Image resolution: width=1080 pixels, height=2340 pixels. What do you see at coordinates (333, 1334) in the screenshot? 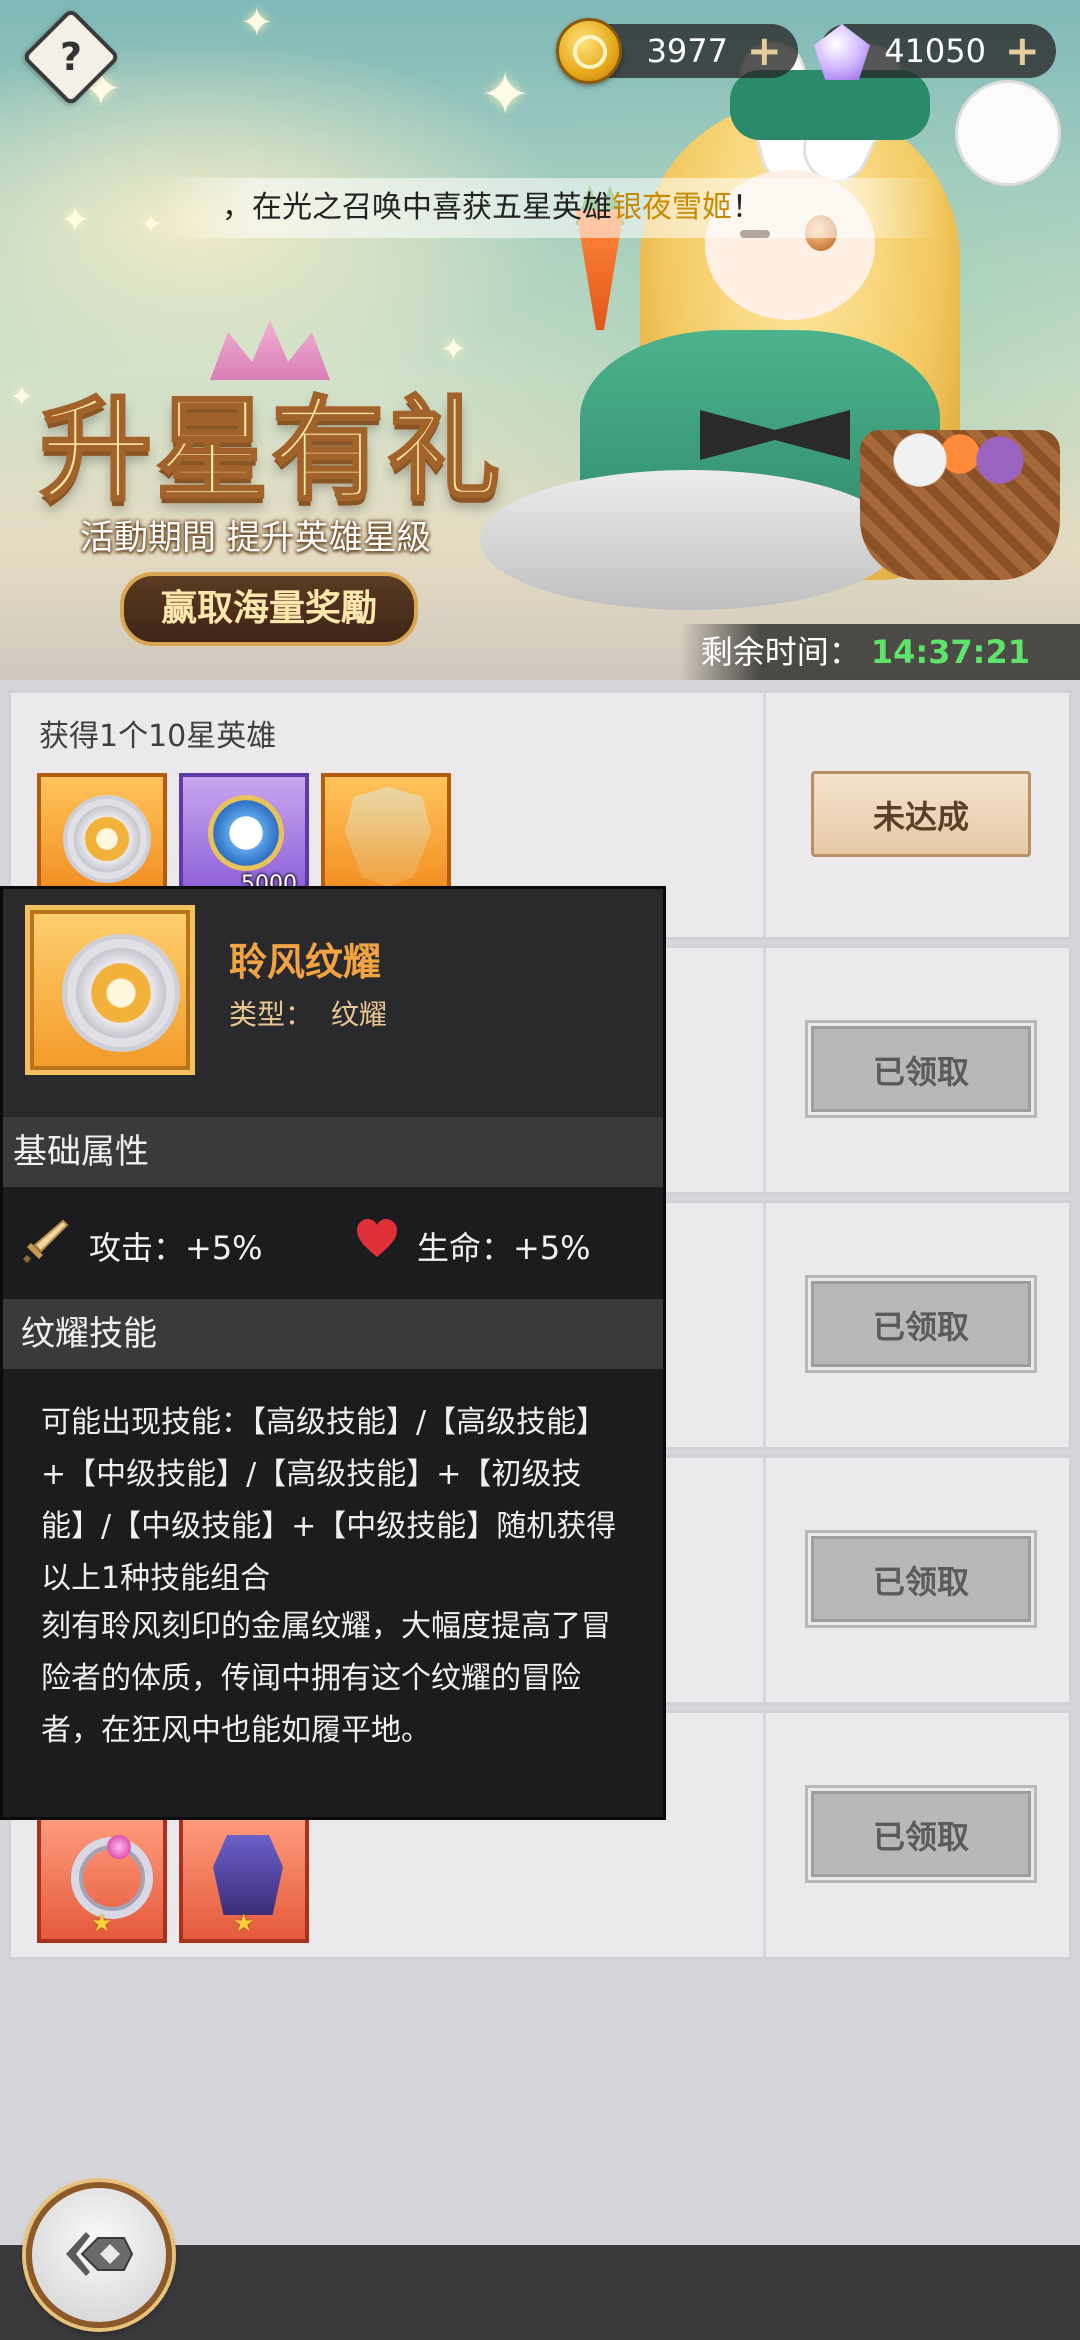
I see `emblem-skills-header: 纹耀技能` at bounding box center [333, 1334].